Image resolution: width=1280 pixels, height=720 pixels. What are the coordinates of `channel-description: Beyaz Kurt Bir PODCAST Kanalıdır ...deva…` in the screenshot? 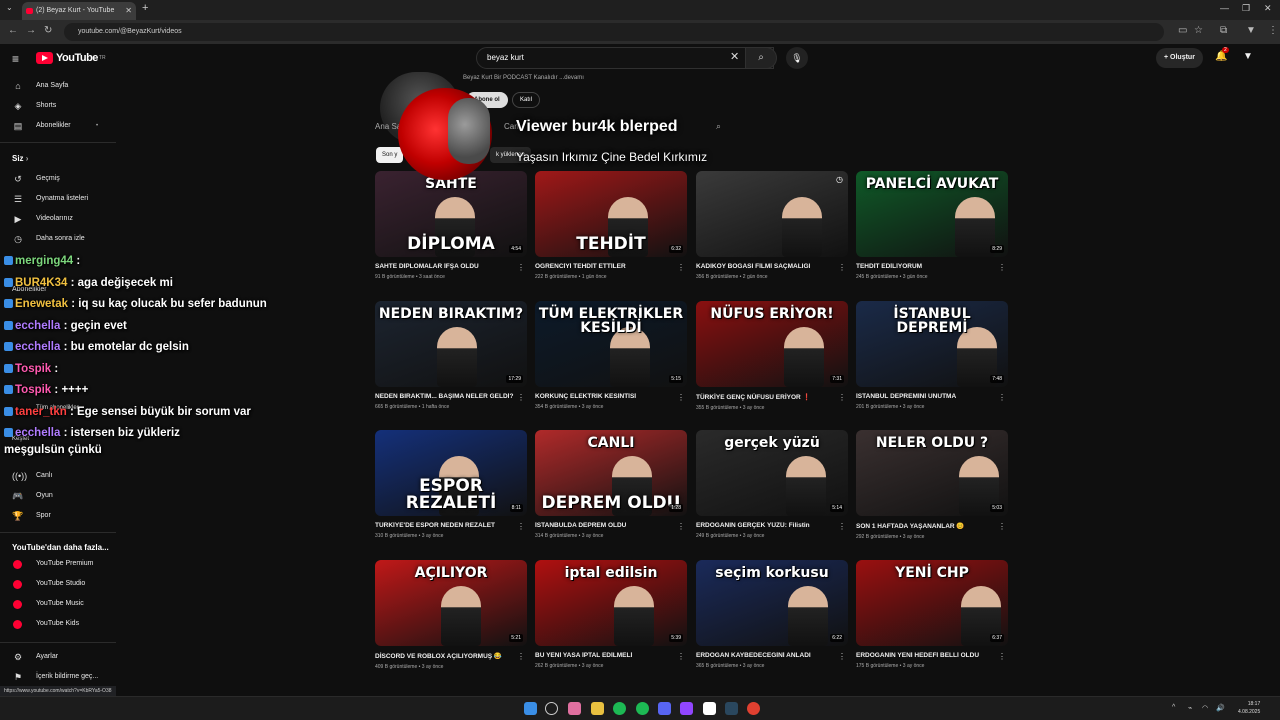 It's located at (523, 78).